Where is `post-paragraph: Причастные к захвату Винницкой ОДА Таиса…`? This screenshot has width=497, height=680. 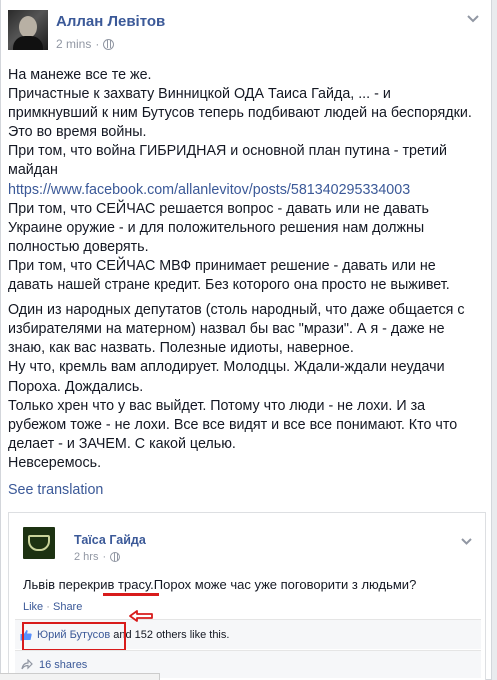 post-paragraph: Причастные к захвату Винницкой ОДА Таиса… is located at coordinates (240, 113).